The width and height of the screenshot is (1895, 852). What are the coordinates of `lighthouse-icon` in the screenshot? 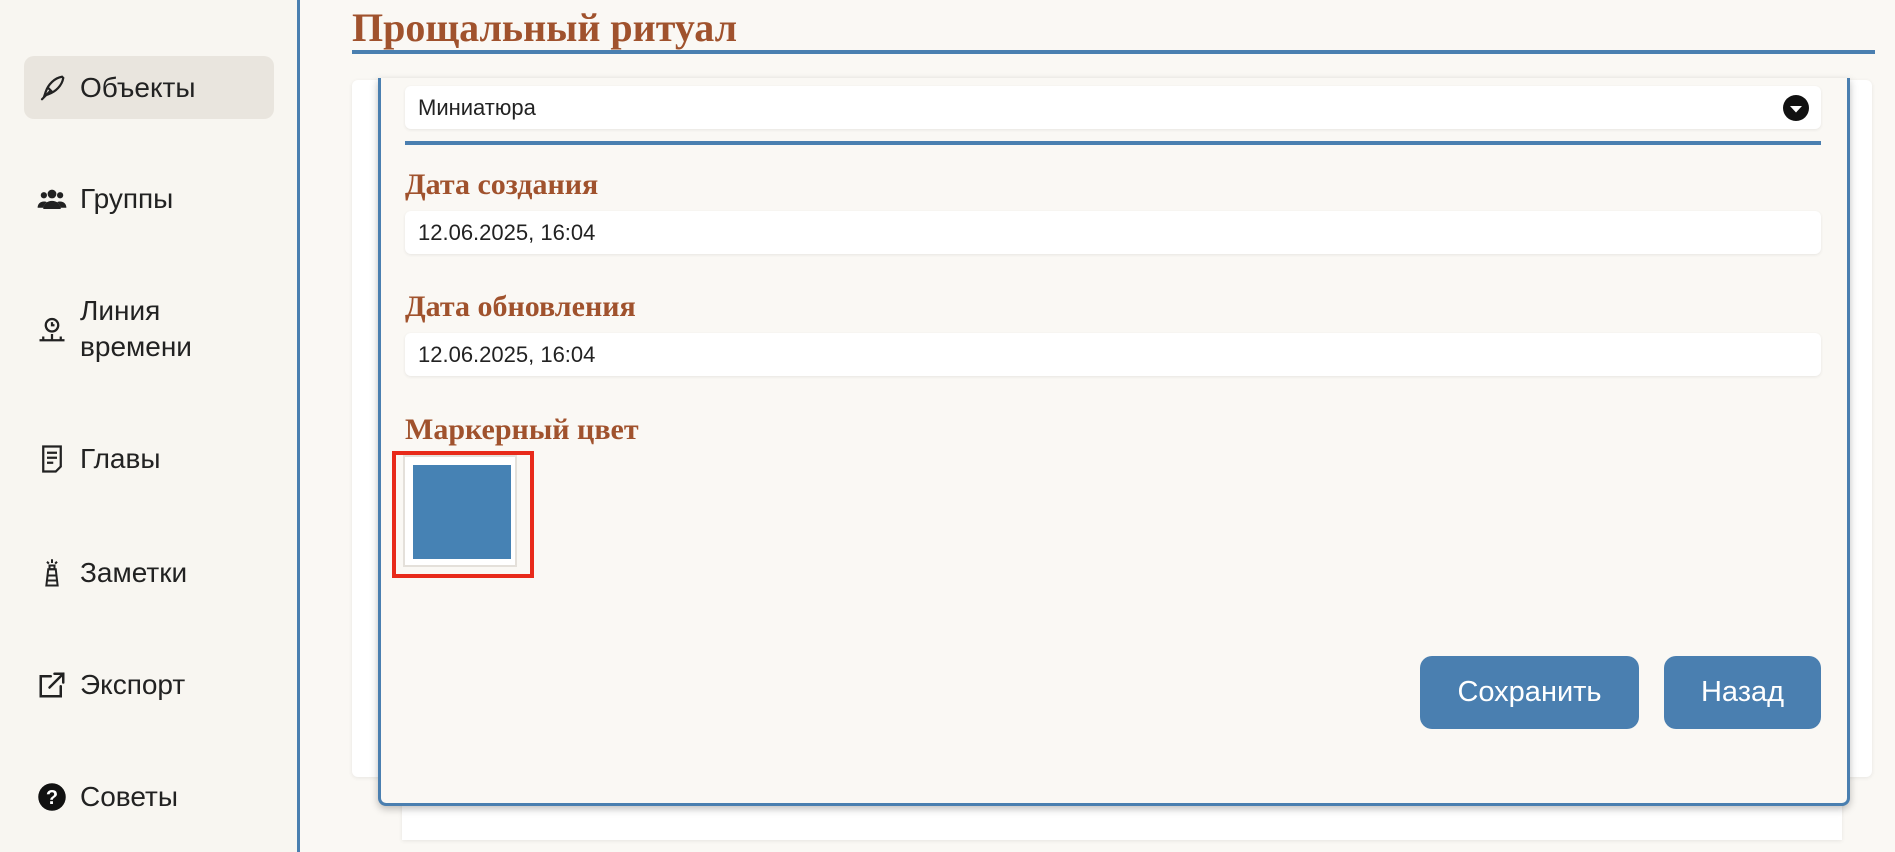 It's located at (52, 573).